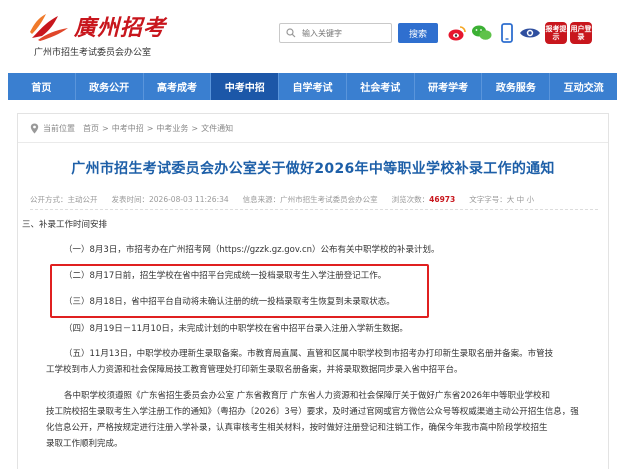  What do you see at coordinates (172, 128) in the screenshot?
I see `breadcrumb-zhongkao-business: 中考业务` at bounding box center [172, 128].